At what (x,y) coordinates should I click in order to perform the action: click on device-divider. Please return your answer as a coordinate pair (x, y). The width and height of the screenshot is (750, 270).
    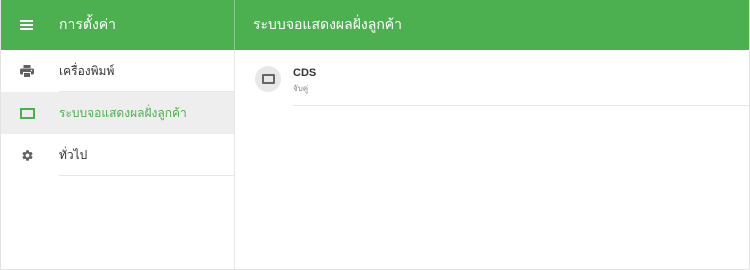
    Looking at the image, I should click on (521, 105).